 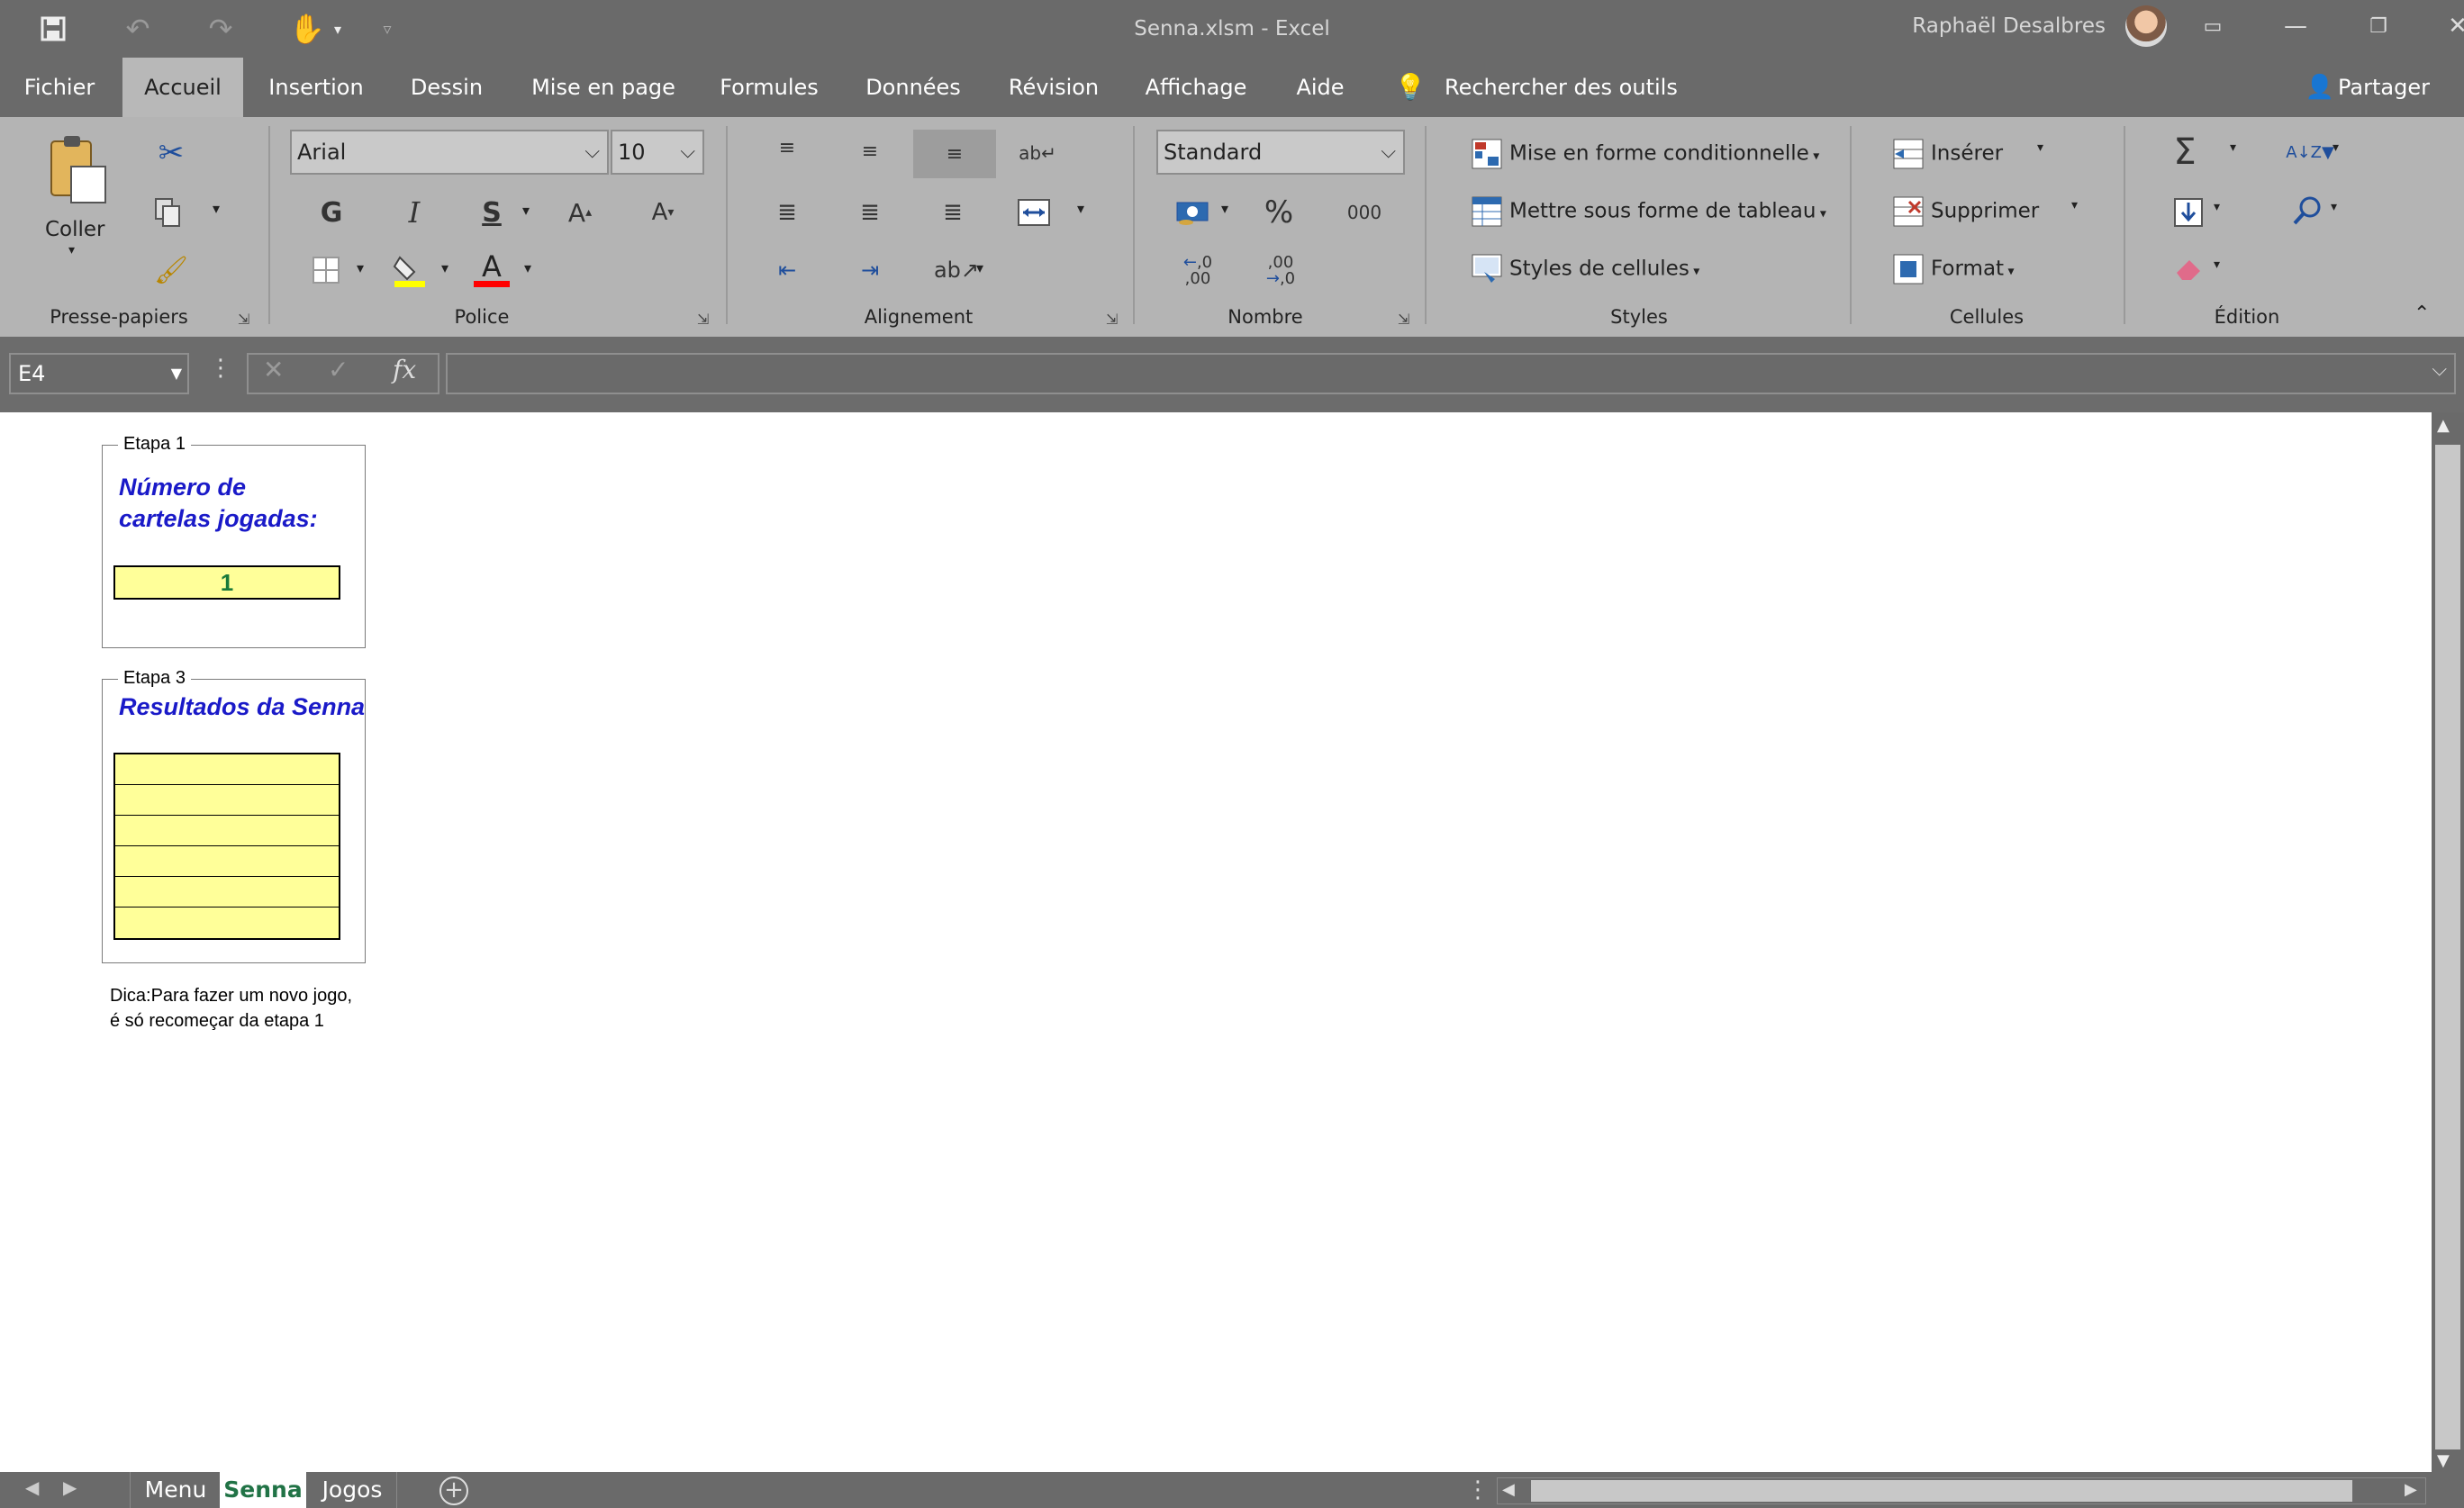 I want to click on paste-dropdown-icon: ▾, so click(x=71, y=250).